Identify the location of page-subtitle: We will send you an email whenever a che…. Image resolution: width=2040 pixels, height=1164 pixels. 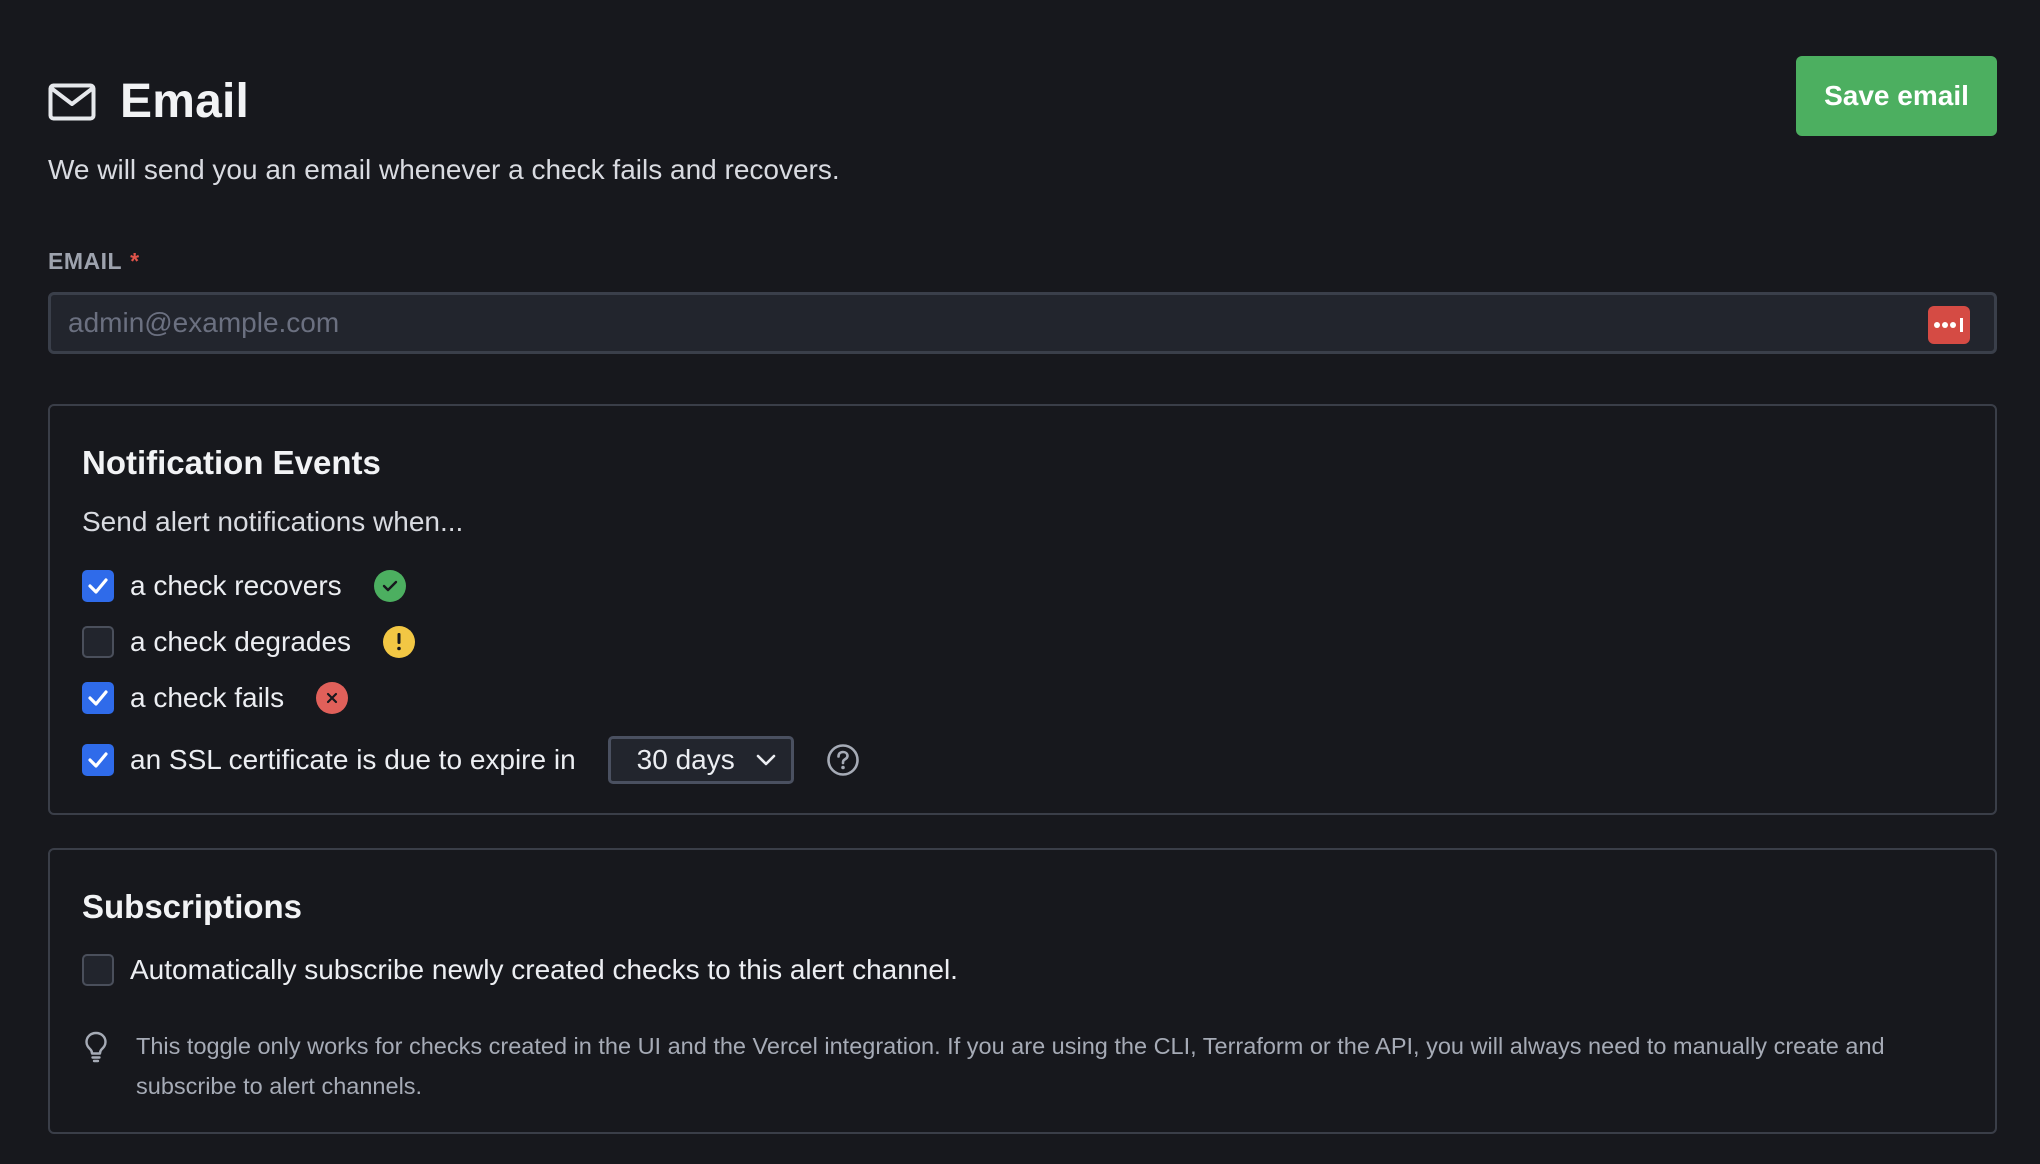
(444, 169).